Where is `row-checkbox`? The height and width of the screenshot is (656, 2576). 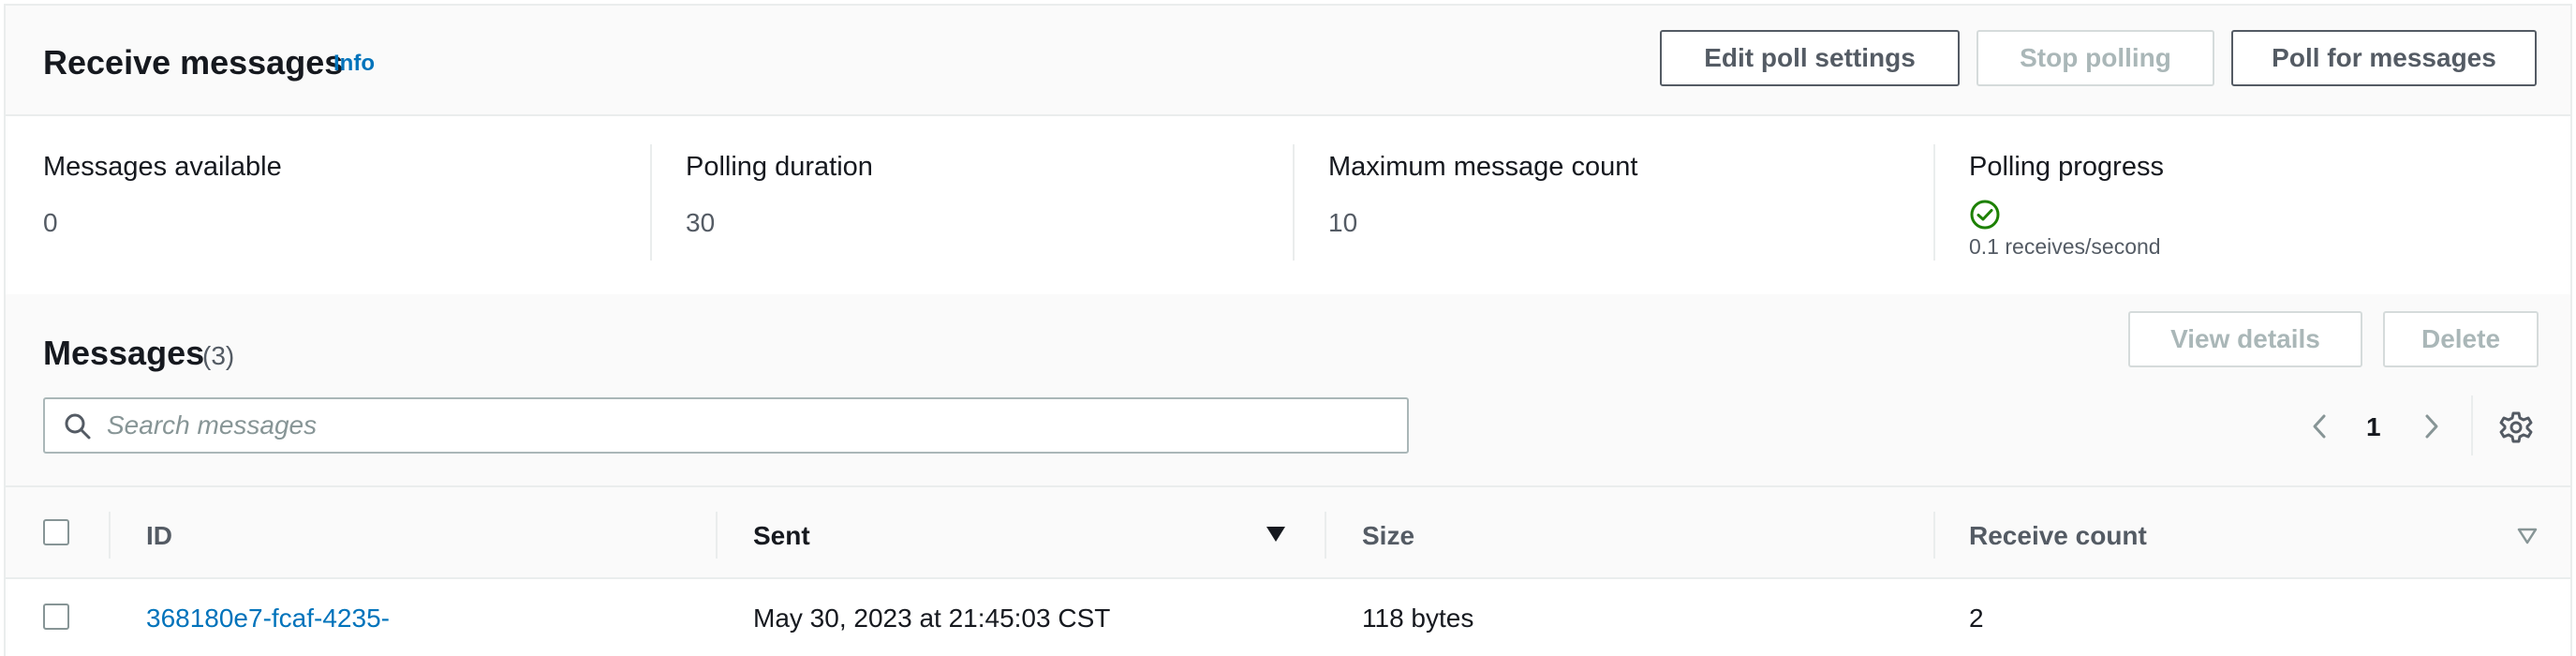
row-checkbox is located at coordinates (56, 617).